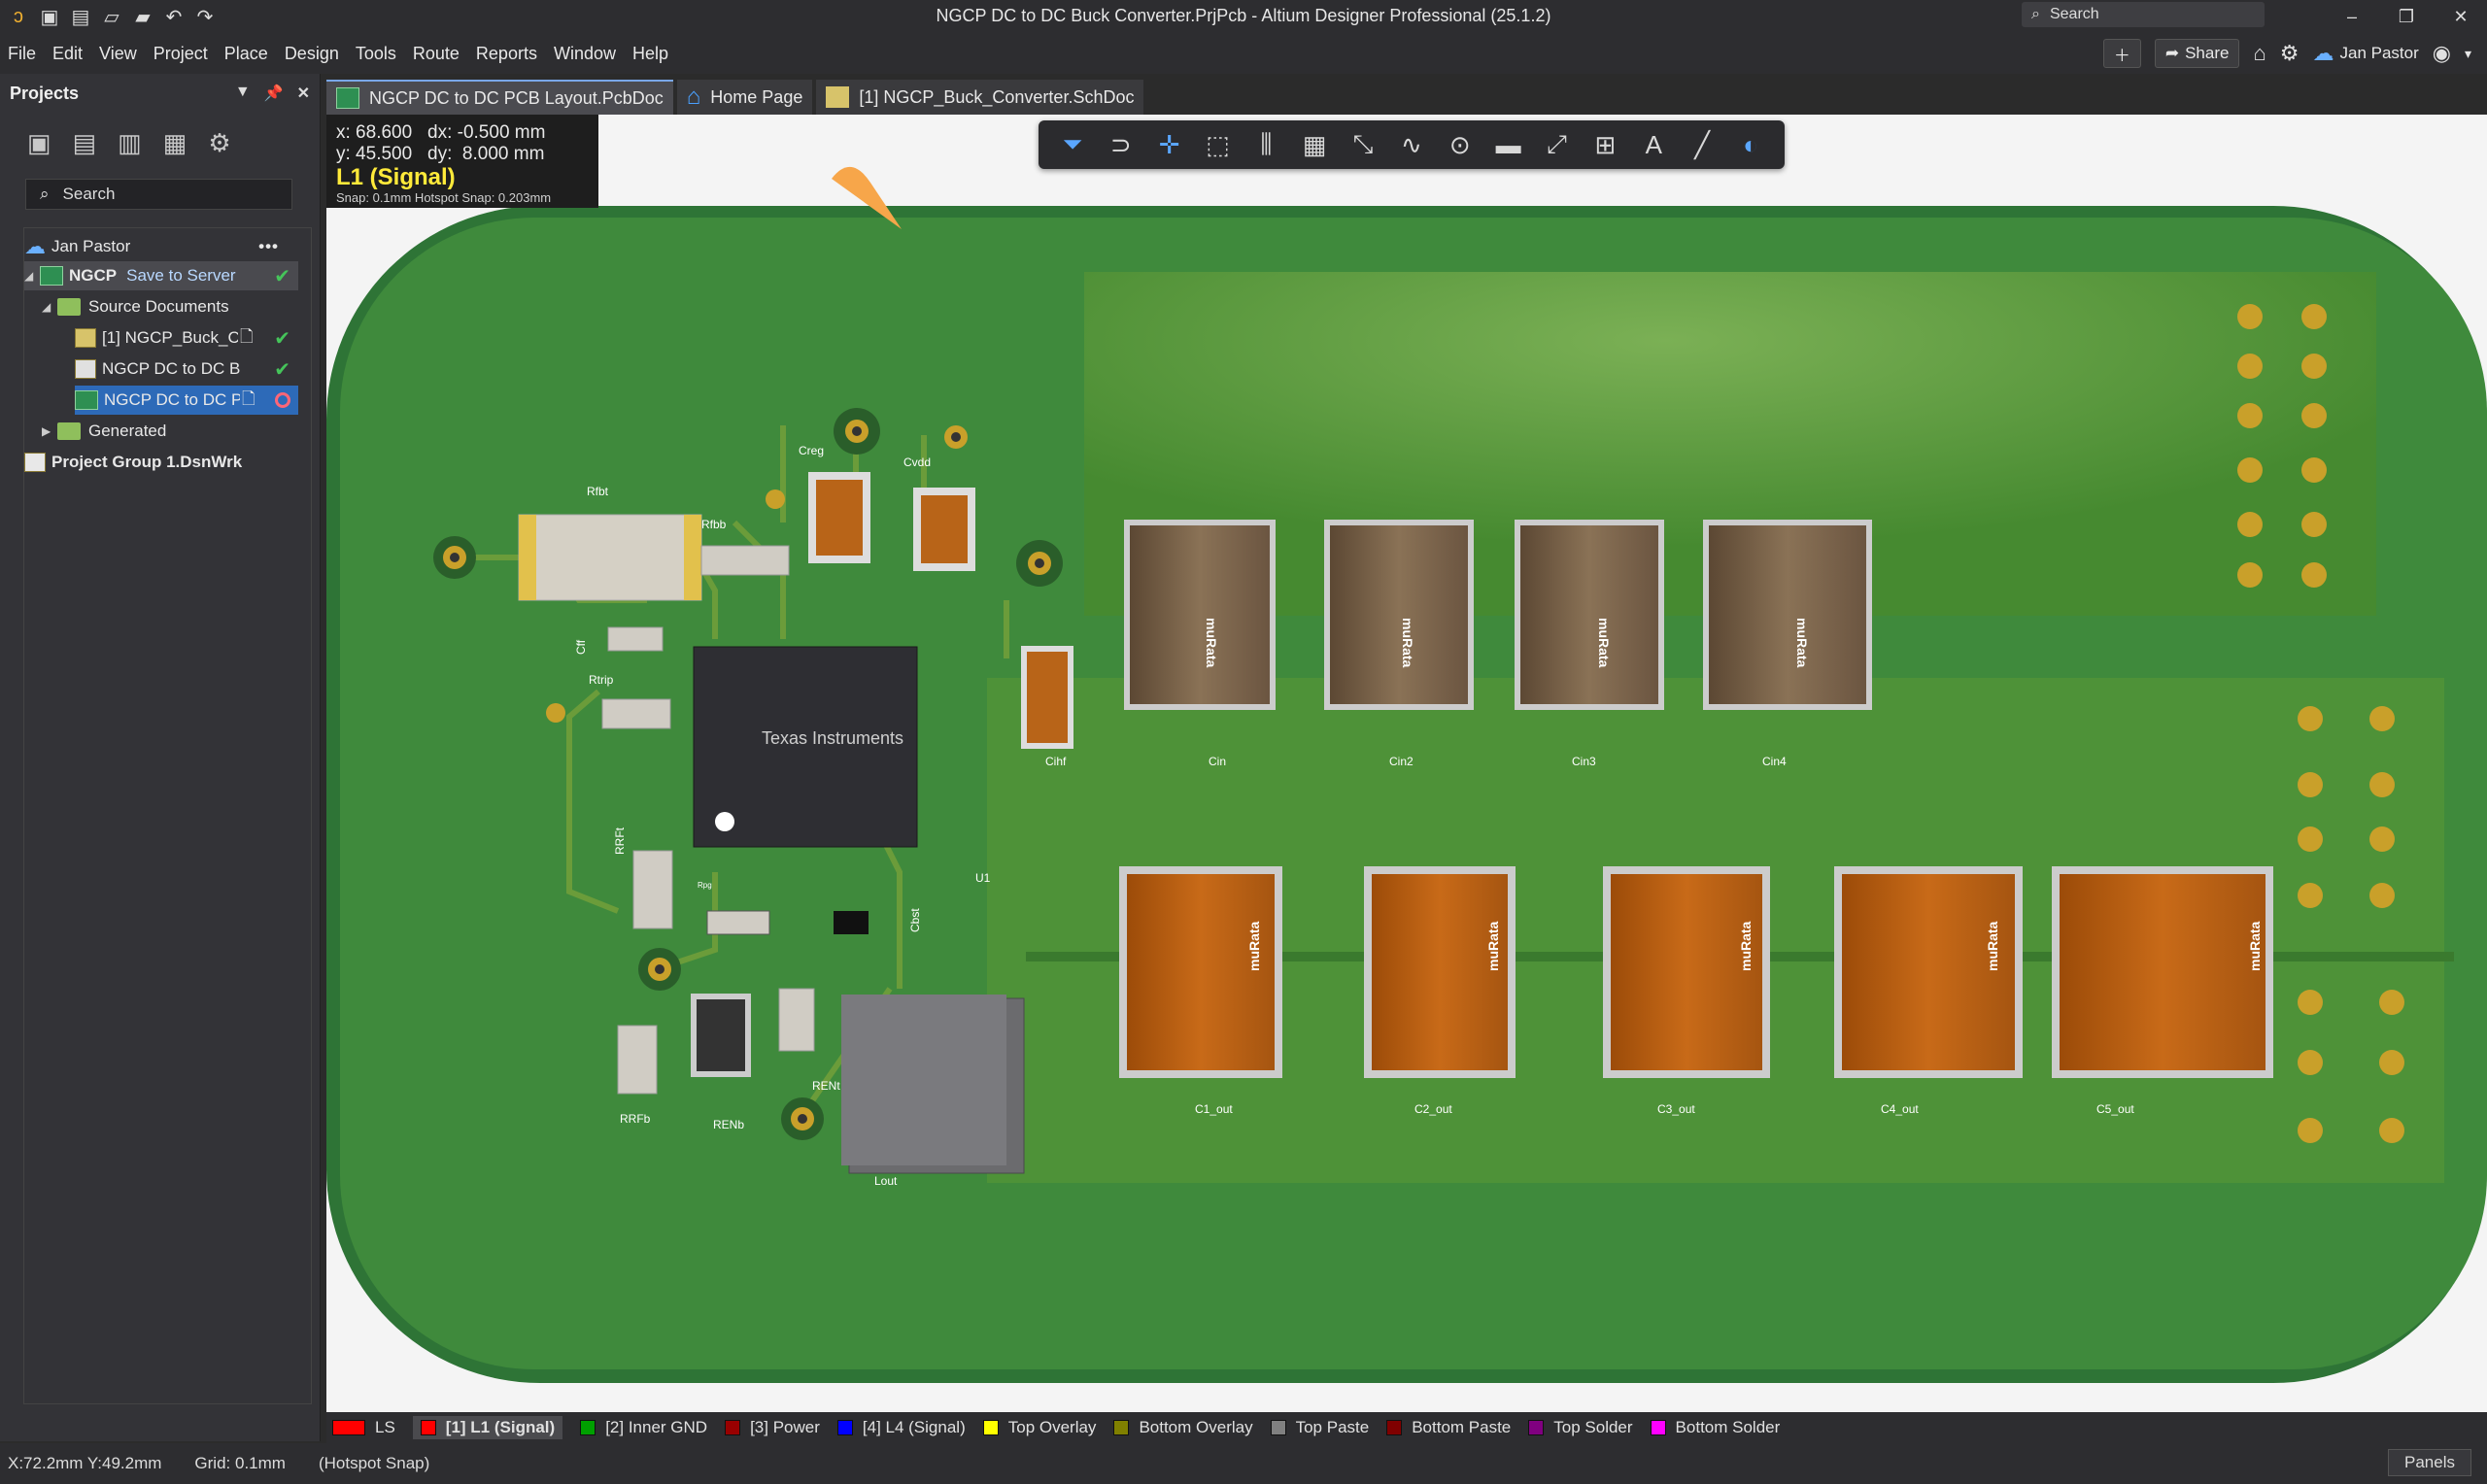 Image resolution: width=2487 pixels, height=1484 pixels. I want to click on user-account: ☁ Jan Pastor, so click(2366, 53).